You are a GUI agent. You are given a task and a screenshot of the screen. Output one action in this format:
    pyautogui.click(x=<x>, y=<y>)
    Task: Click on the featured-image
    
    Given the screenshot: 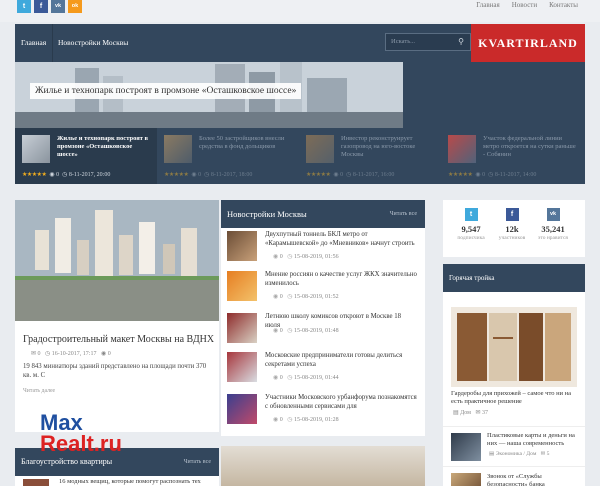 What is the action you would take?
    pyautogui.click(x=117, y=260)
    